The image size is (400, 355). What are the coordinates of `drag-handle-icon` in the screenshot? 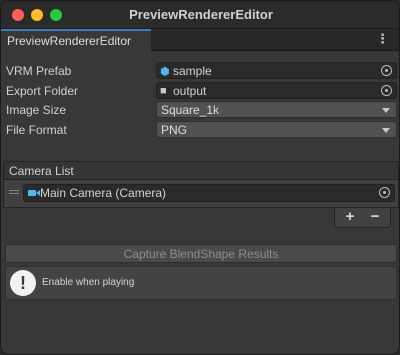 It's located at (14, 192).